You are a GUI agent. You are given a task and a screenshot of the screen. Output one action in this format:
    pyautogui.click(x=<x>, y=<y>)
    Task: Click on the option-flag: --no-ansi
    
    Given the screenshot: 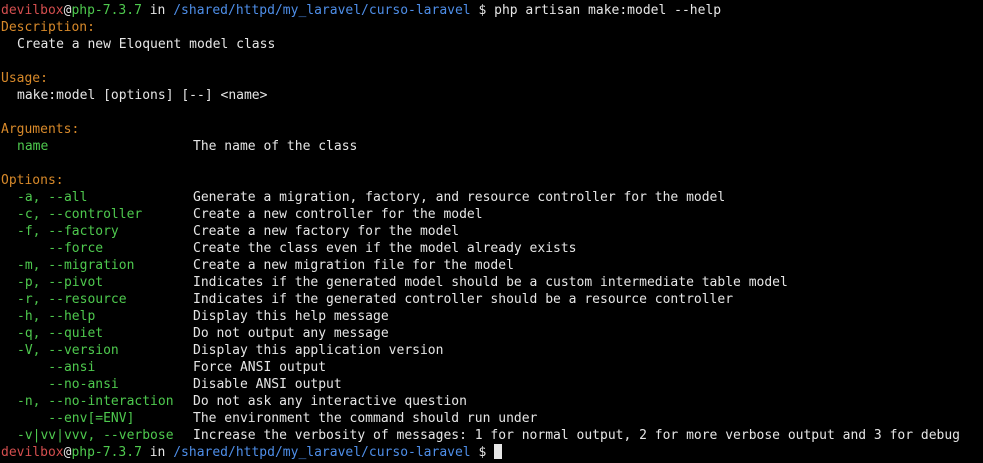 What is the action you would take?
    pyautogui.click(x=68, y=384)
    